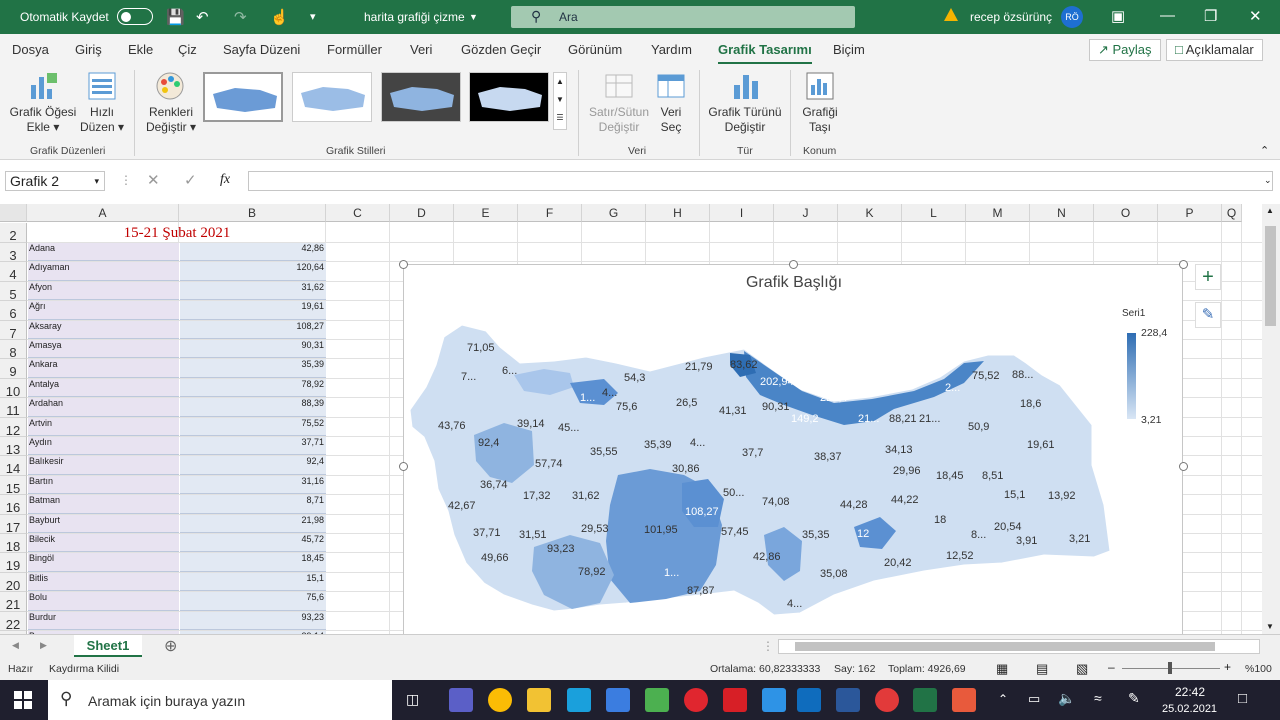 The height and width of the screenshot is (720, 1280). What do you see at coordinates (1042, 669) in the screenshot?
I see `page-layout-icon: ▤` at bounding box center [1042, 669].